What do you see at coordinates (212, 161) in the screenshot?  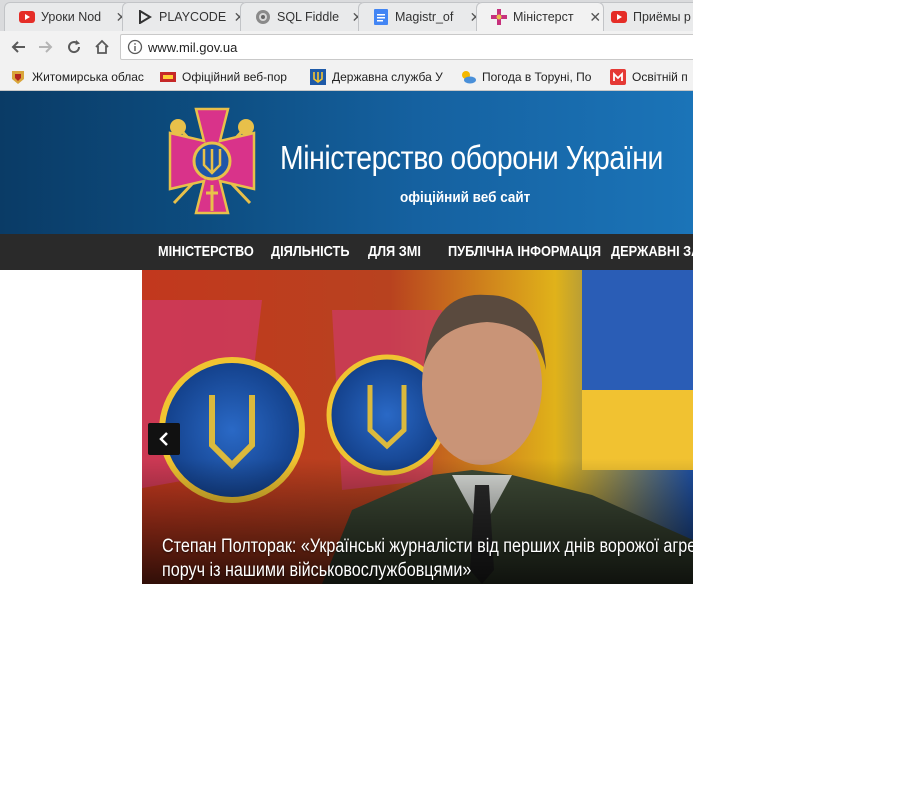 I see `ministry-emblem-logo` at bounding box center [212, 161].